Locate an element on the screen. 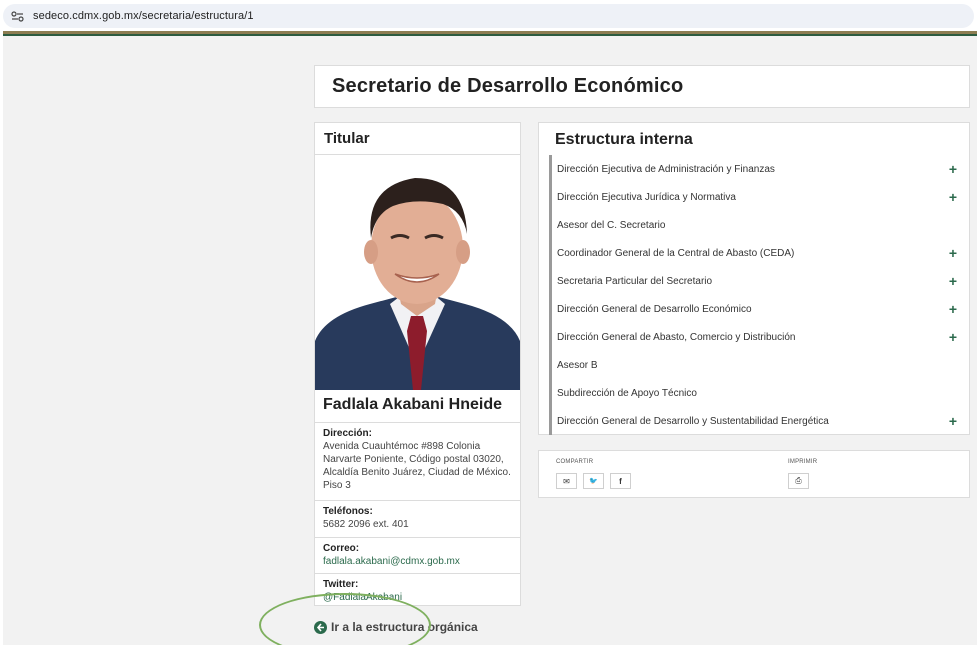  header-stripe-green is located at coordinates (490, 35).